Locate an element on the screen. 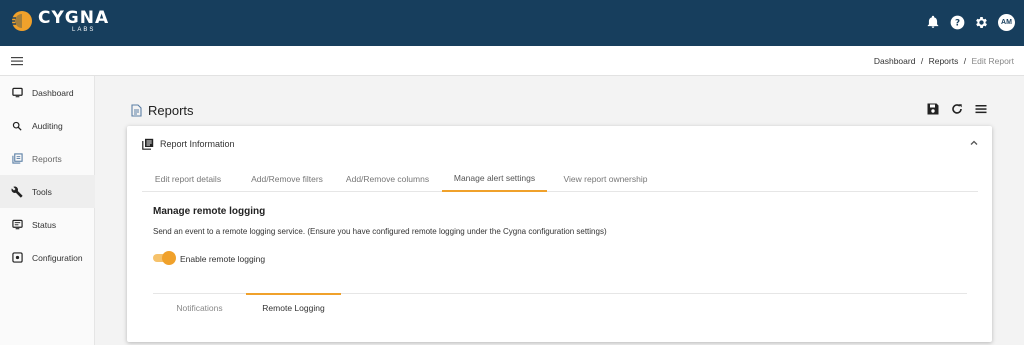 The height and width of the screenshot is (345, 1024). remote-logging-toggle is located at coordinates (164, 258).